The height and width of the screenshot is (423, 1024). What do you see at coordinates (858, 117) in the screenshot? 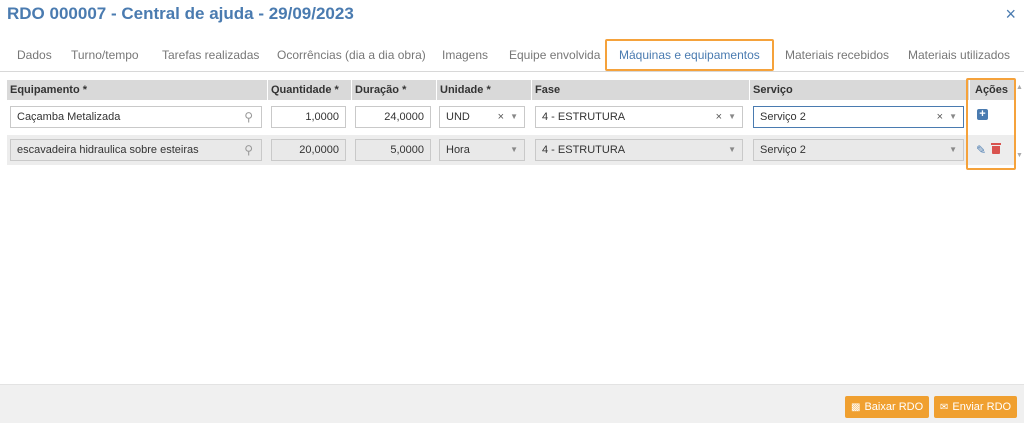
I see `servico-select: Serviço 2 × ▼` at bounding box center [858, 117].